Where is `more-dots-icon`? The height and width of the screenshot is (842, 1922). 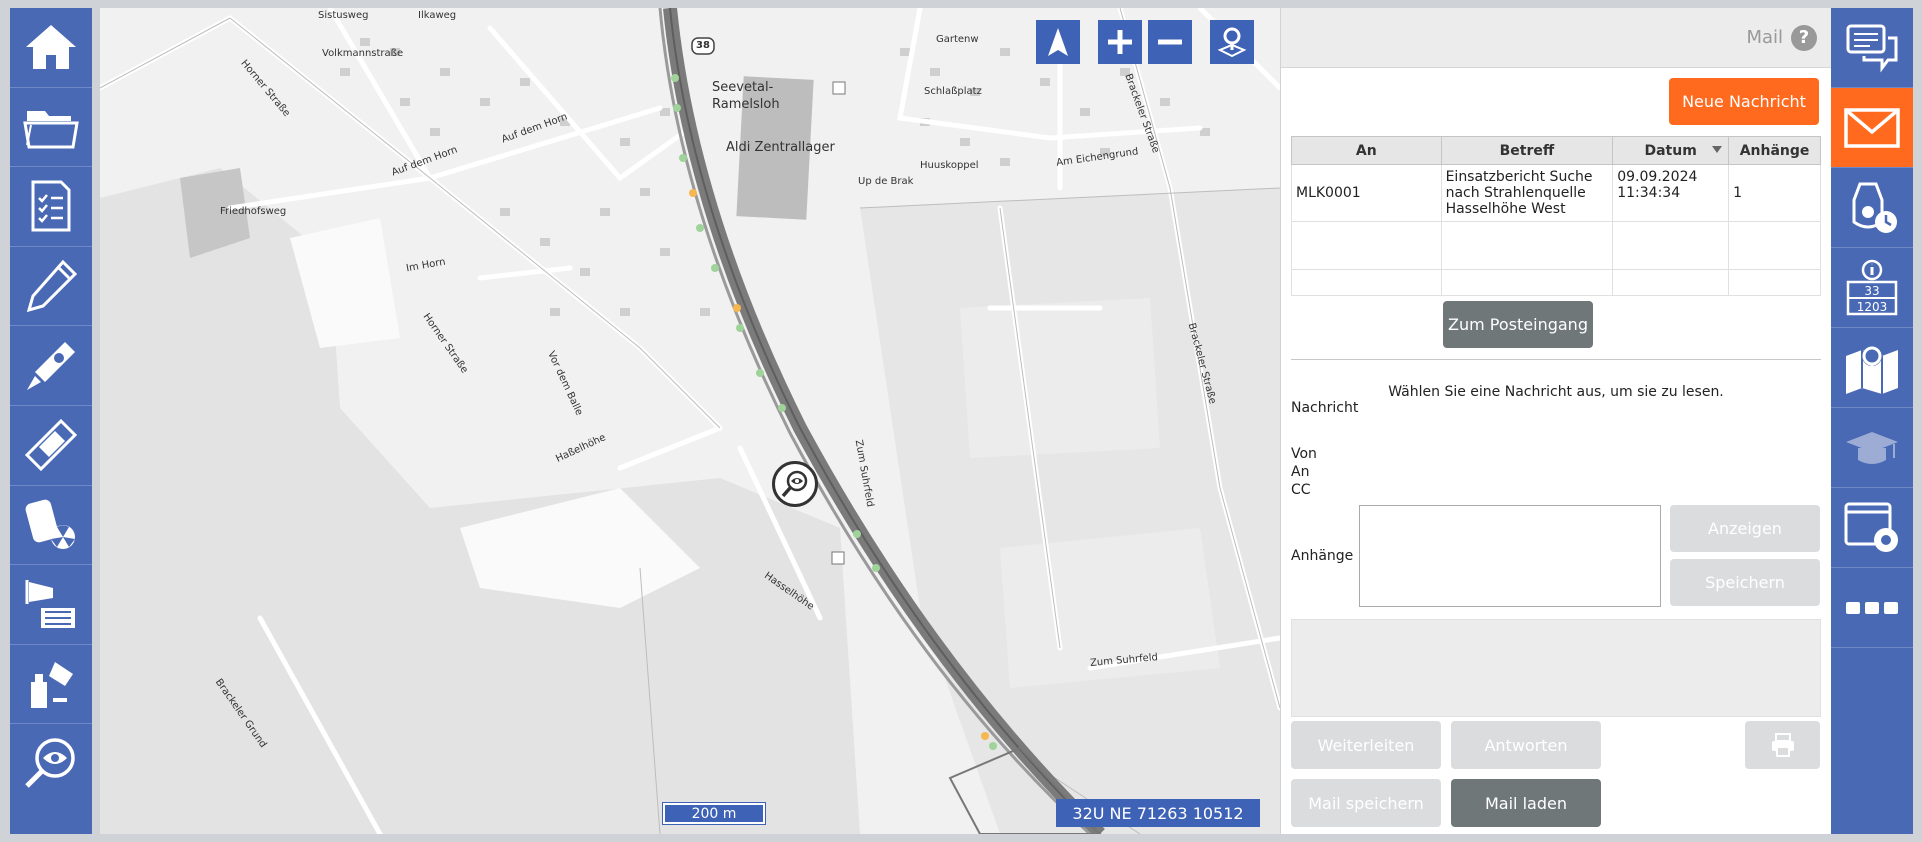 more-dots-icon is located at coordinates (1872, 607).